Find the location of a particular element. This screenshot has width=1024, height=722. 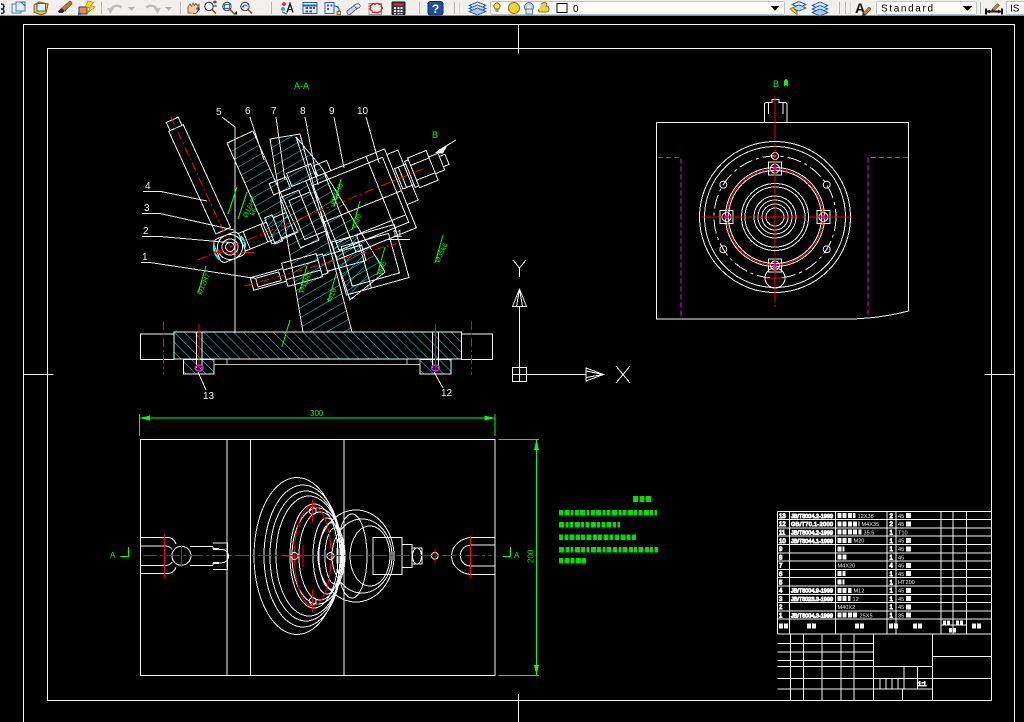

svg-text: 5 is located at coordinates (219, 112).